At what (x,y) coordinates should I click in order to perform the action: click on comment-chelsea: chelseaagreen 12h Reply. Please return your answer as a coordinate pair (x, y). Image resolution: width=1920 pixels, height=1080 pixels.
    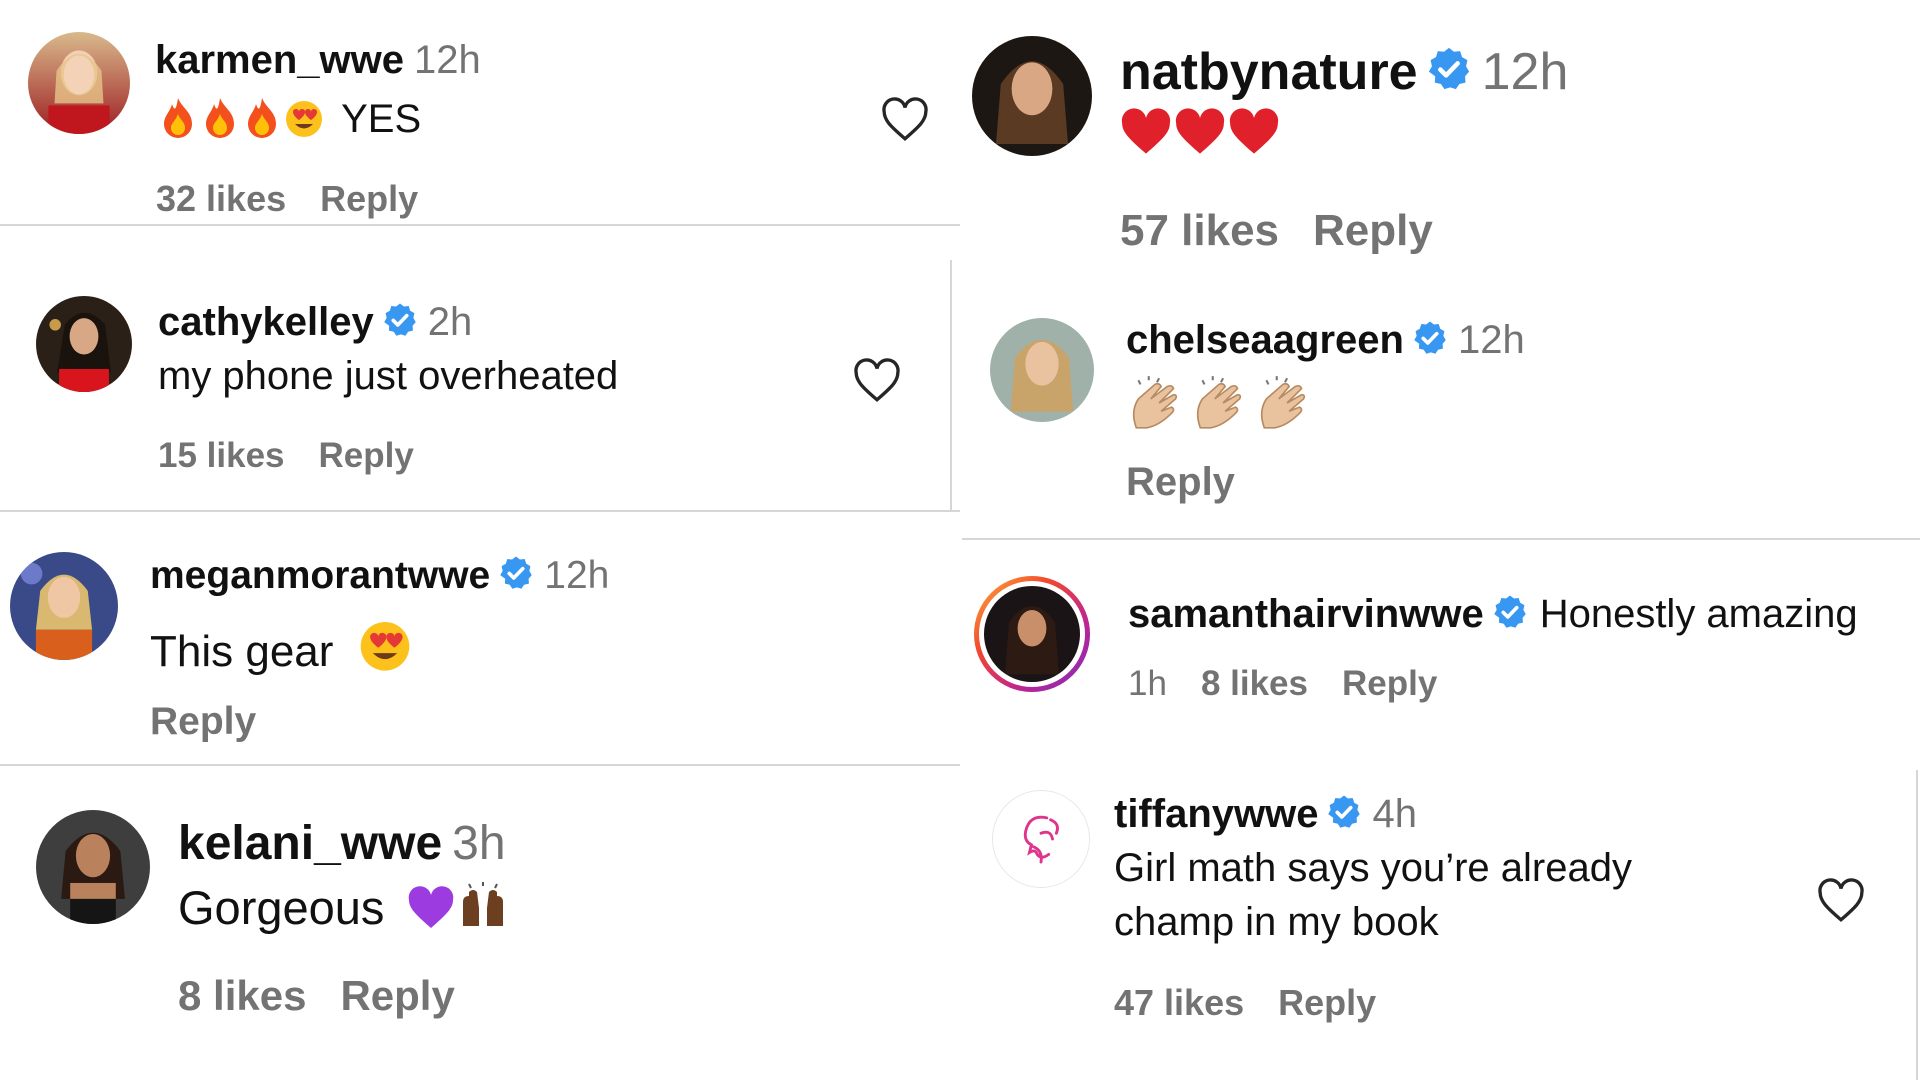
    Looking at the image, I should click on (1441, 410).